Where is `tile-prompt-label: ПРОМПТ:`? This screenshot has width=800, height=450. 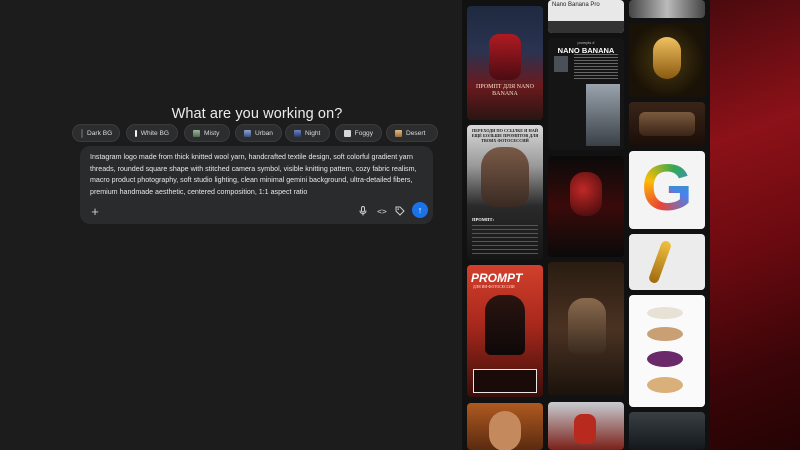
tile-prompt-label: ПРОМПТ: is located at coordinates (483, 219).